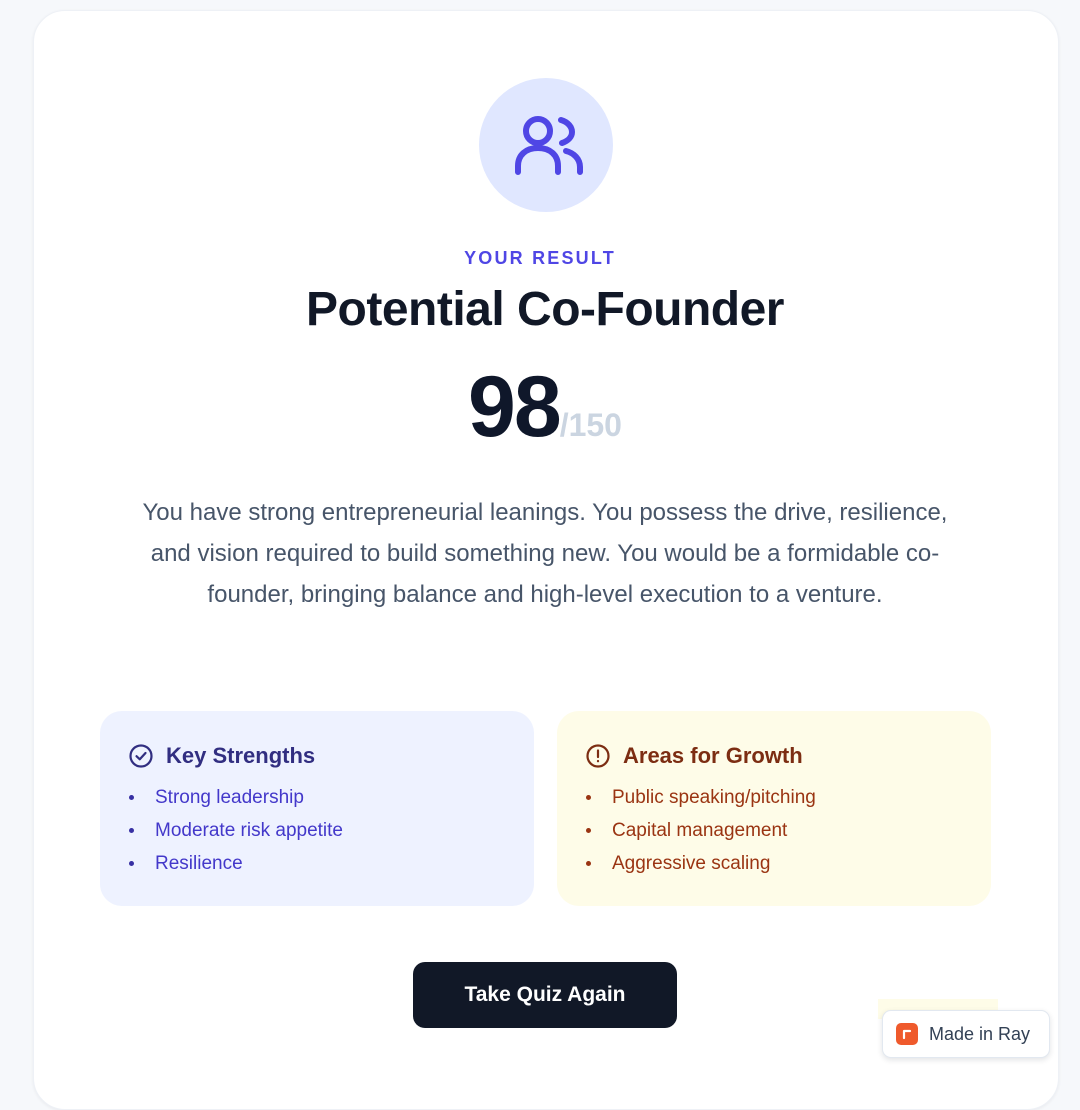  I want to click on badge-label: Made in Ray, so click(980, 1033).